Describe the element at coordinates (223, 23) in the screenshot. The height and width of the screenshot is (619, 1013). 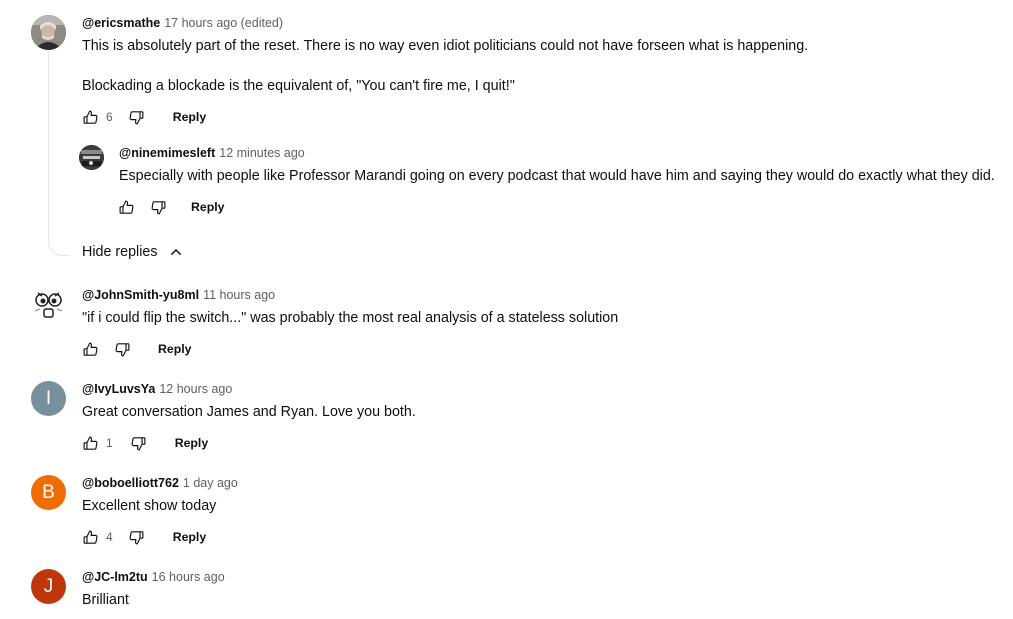
I see `comment-time: 17 hours ago (edited)` at that location.